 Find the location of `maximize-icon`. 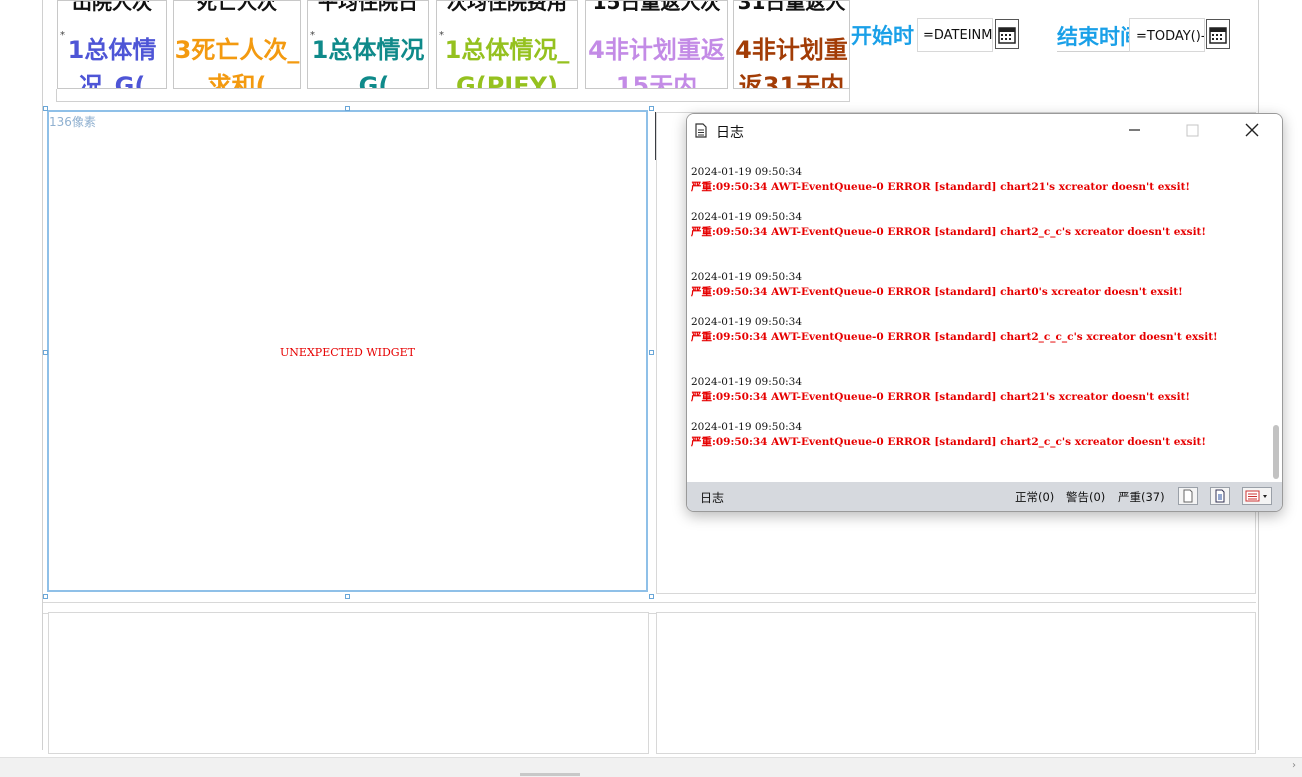

maximize-icon is located at coordinates (1192, 130).